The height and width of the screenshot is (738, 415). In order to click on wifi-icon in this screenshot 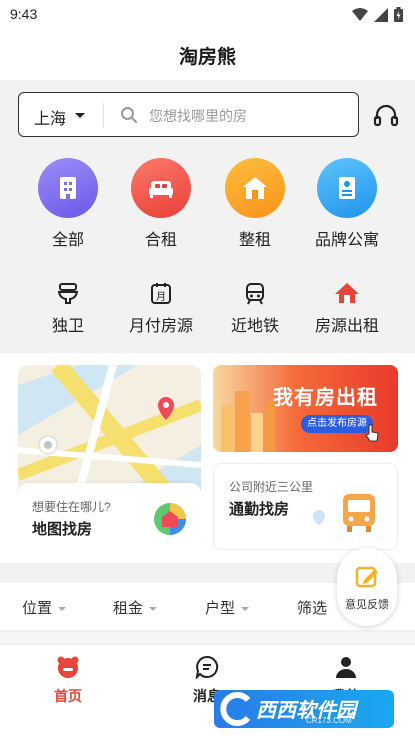, I will do `click(360, 14)`.